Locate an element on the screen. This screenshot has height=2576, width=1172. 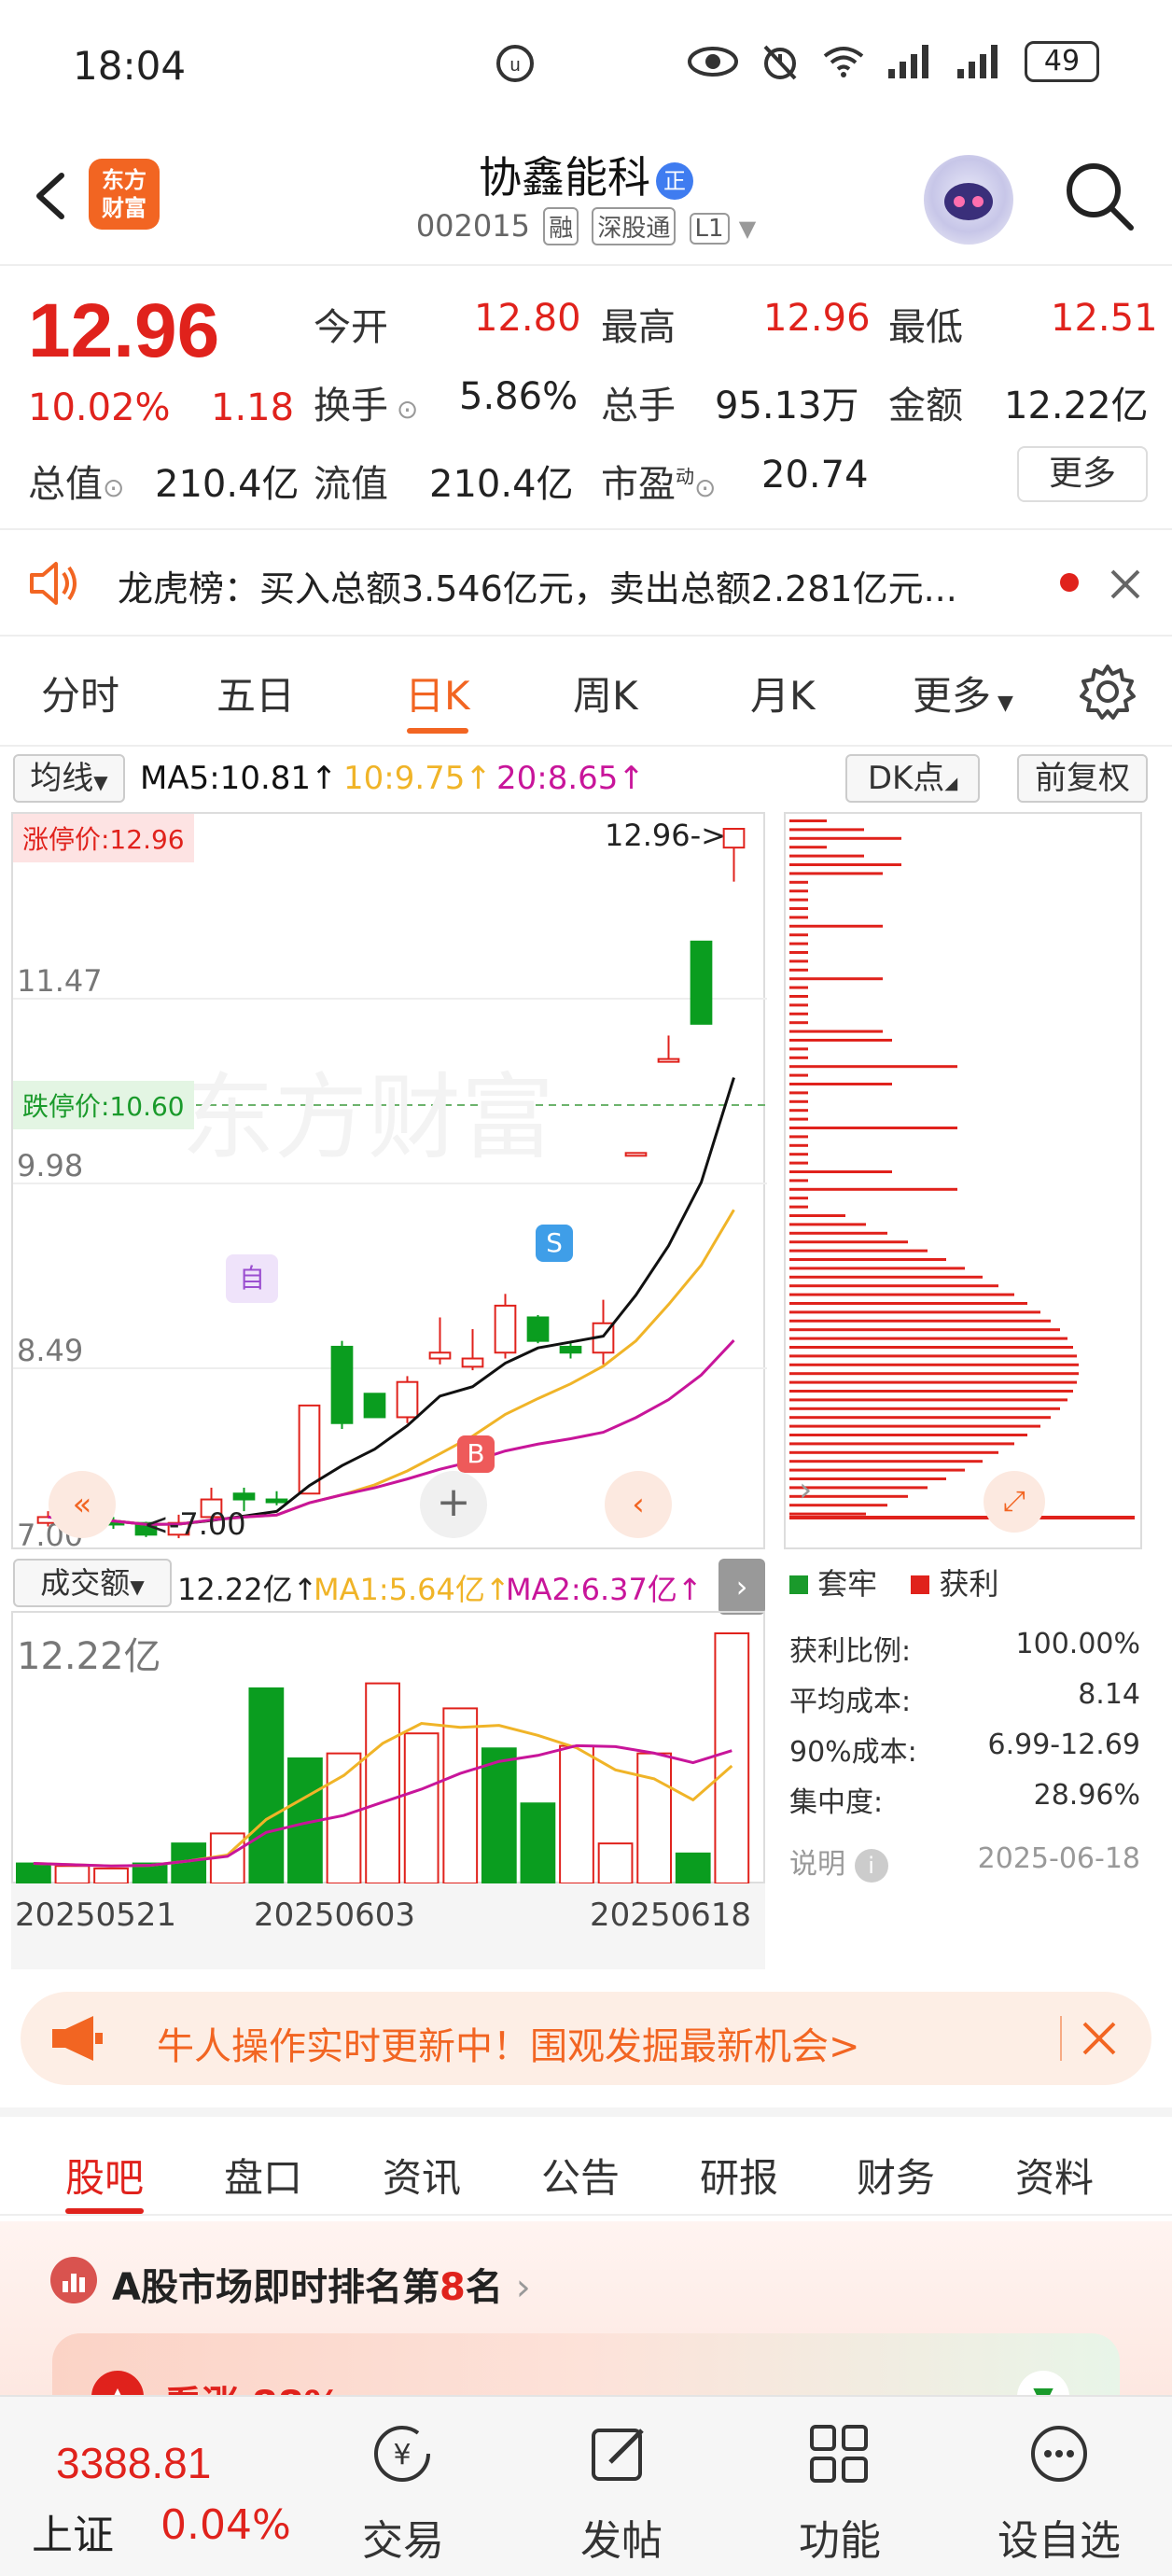
chip-distribution-chart: › ⤢ is located at coordinates (963, 1180).